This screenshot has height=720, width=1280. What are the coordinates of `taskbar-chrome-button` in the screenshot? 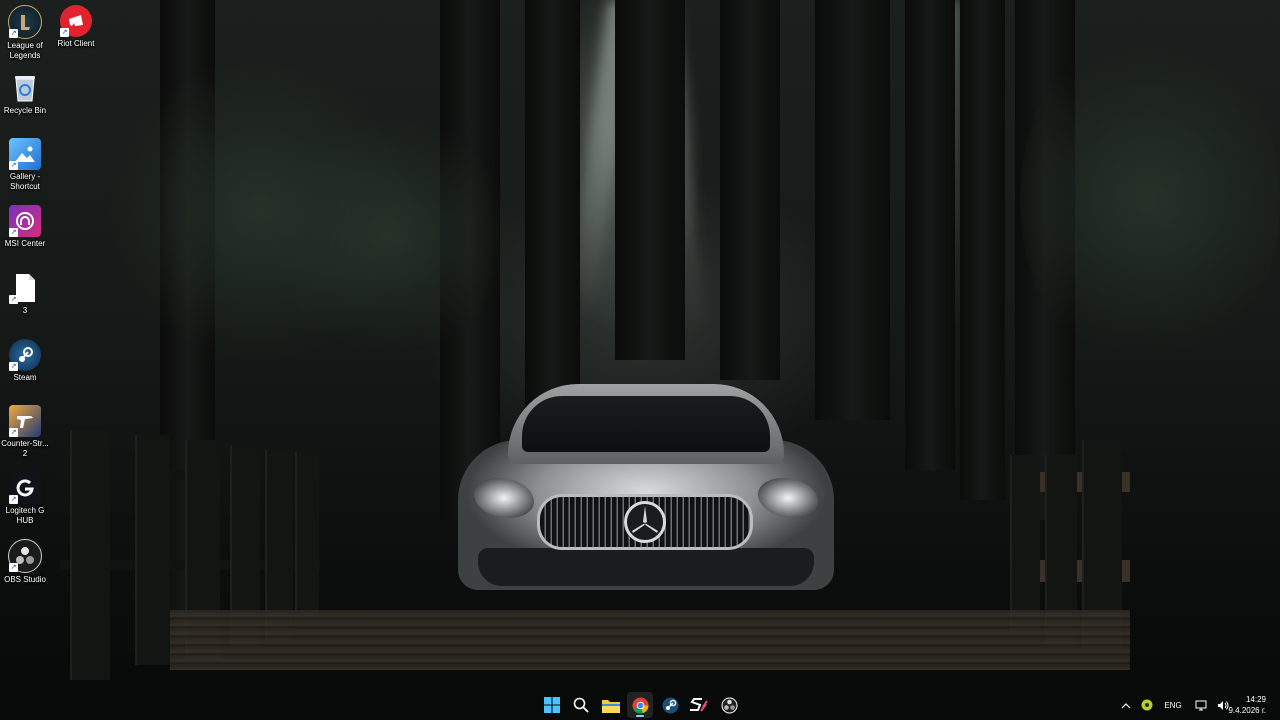 It's located at (640, 705).